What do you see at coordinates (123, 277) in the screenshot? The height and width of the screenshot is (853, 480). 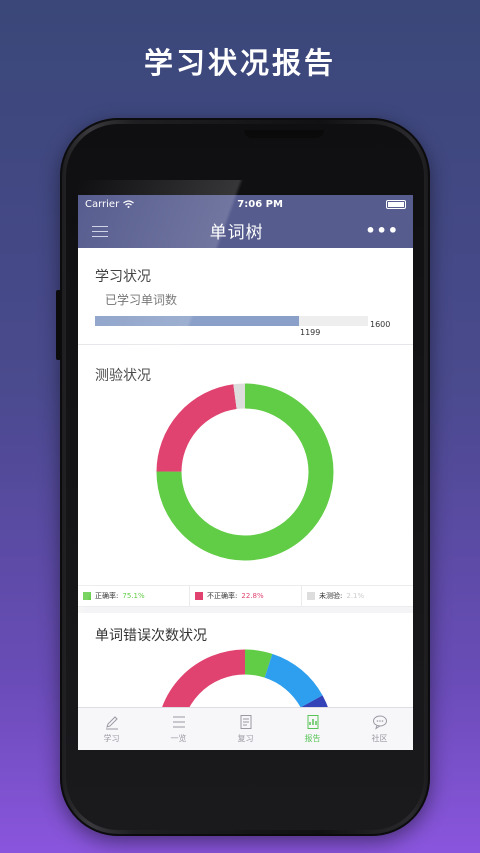 I see `study-status-title: 学习状况` at bounding box center [123, 277].